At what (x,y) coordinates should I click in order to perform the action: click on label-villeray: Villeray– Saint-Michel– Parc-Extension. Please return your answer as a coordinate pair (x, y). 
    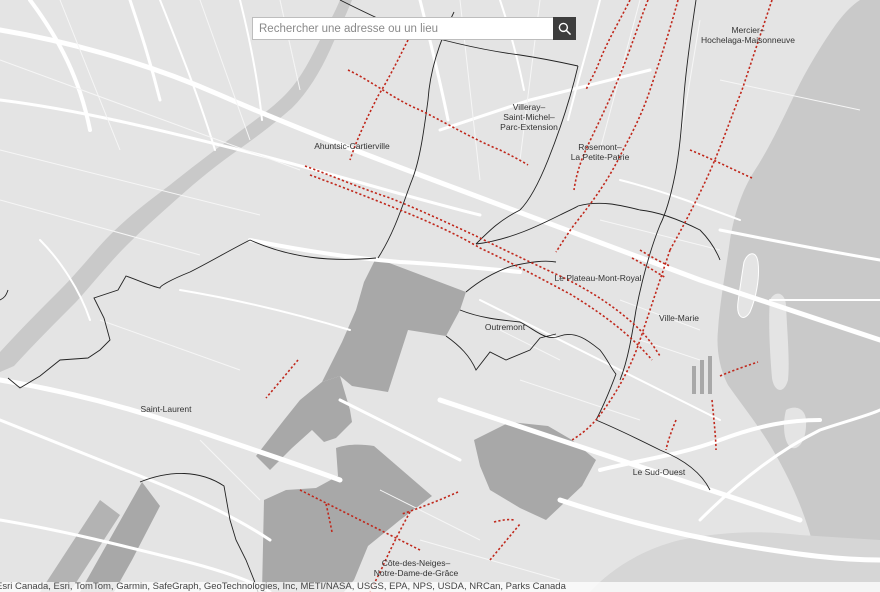
    Looking at the image, I should click on (529, 117).